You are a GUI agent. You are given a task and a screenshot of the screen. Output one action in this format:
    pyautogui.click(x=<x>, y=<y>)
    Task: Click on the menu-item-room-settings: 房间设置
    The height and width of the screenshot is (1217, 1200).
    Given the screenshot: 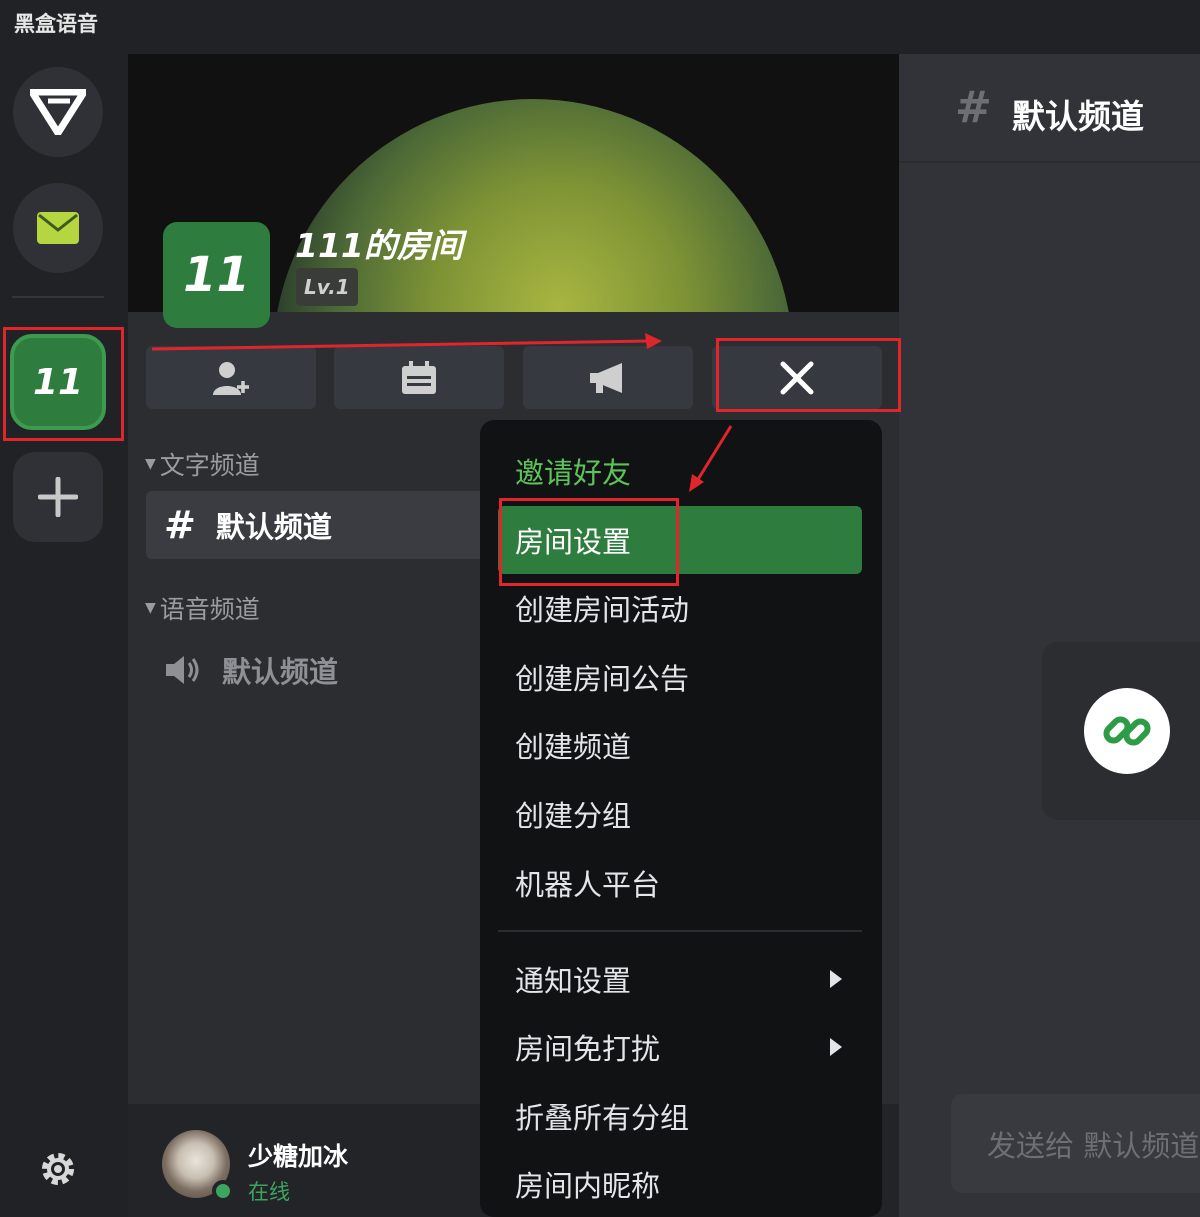 What is the action you would take?
    pyautogui.click(x=680, y=540)
    